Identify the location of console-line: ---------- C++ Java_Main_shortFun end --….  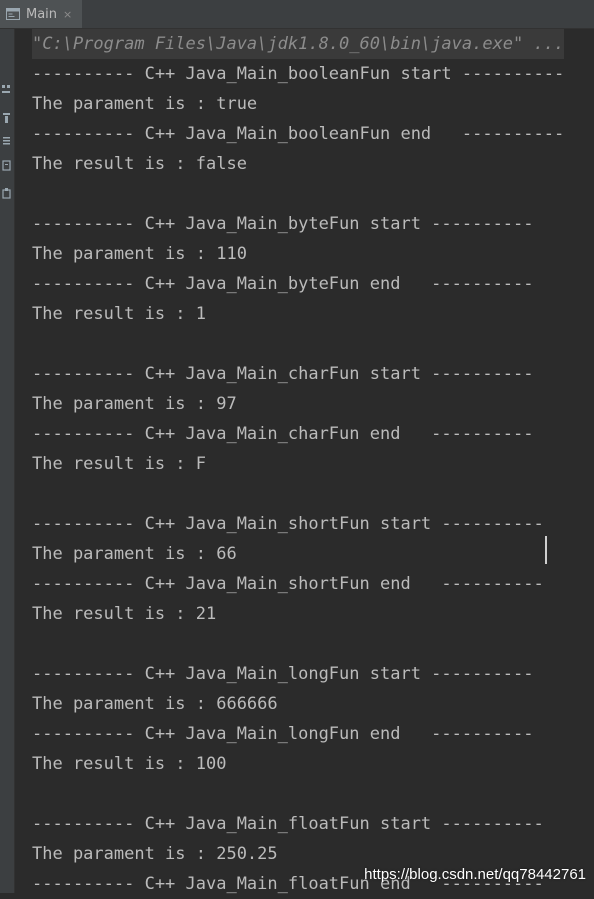
(288, 584).